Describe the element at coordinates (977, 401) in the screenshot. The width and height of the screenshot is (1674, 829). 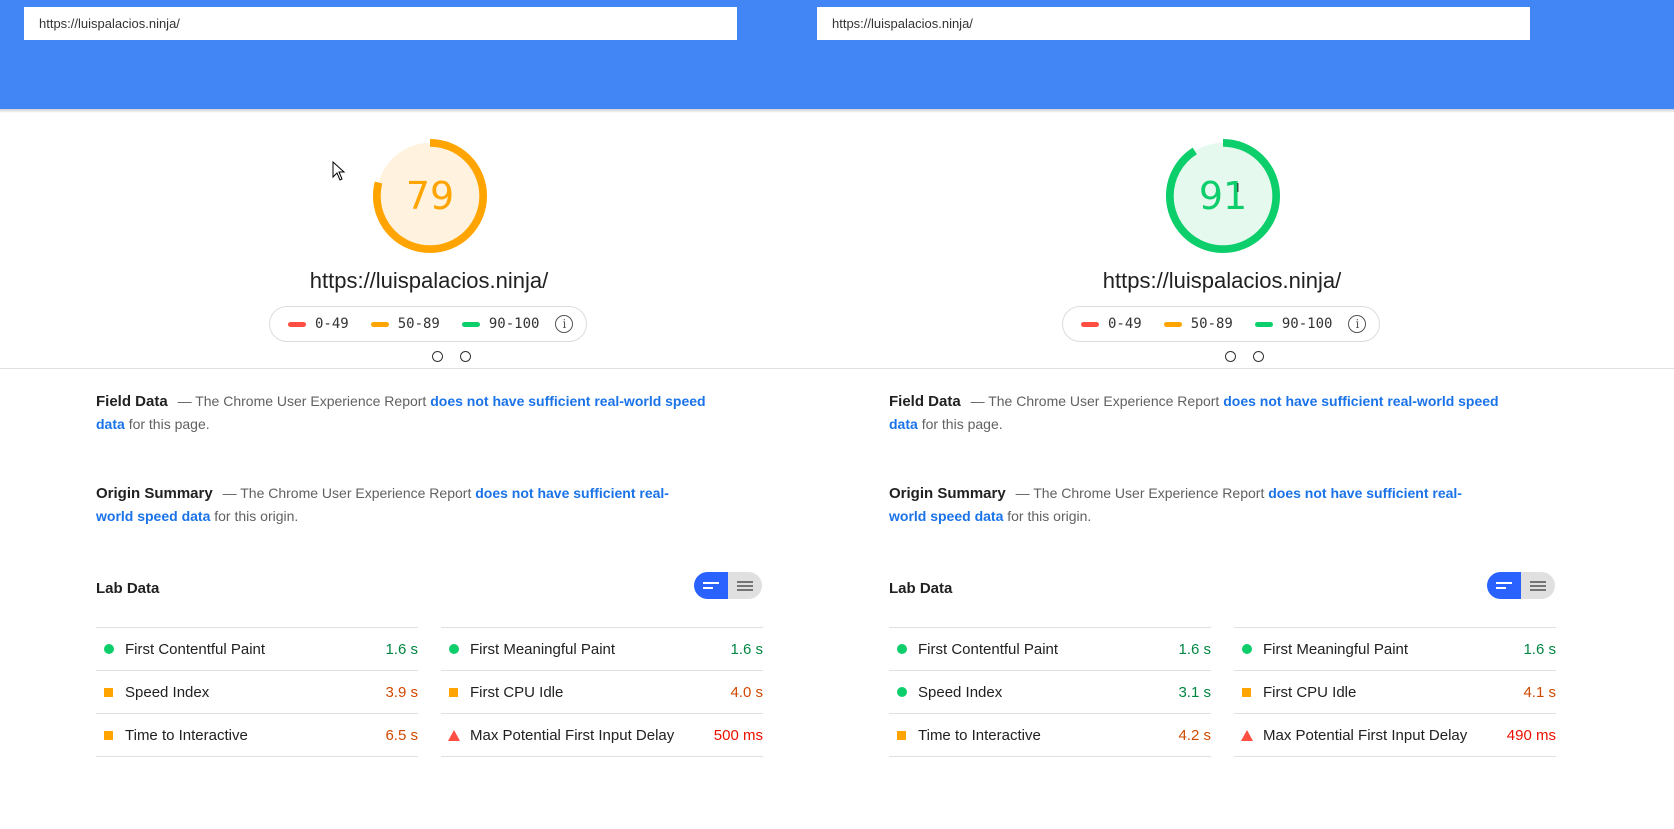
I see `field-data-dash: —` at that location.